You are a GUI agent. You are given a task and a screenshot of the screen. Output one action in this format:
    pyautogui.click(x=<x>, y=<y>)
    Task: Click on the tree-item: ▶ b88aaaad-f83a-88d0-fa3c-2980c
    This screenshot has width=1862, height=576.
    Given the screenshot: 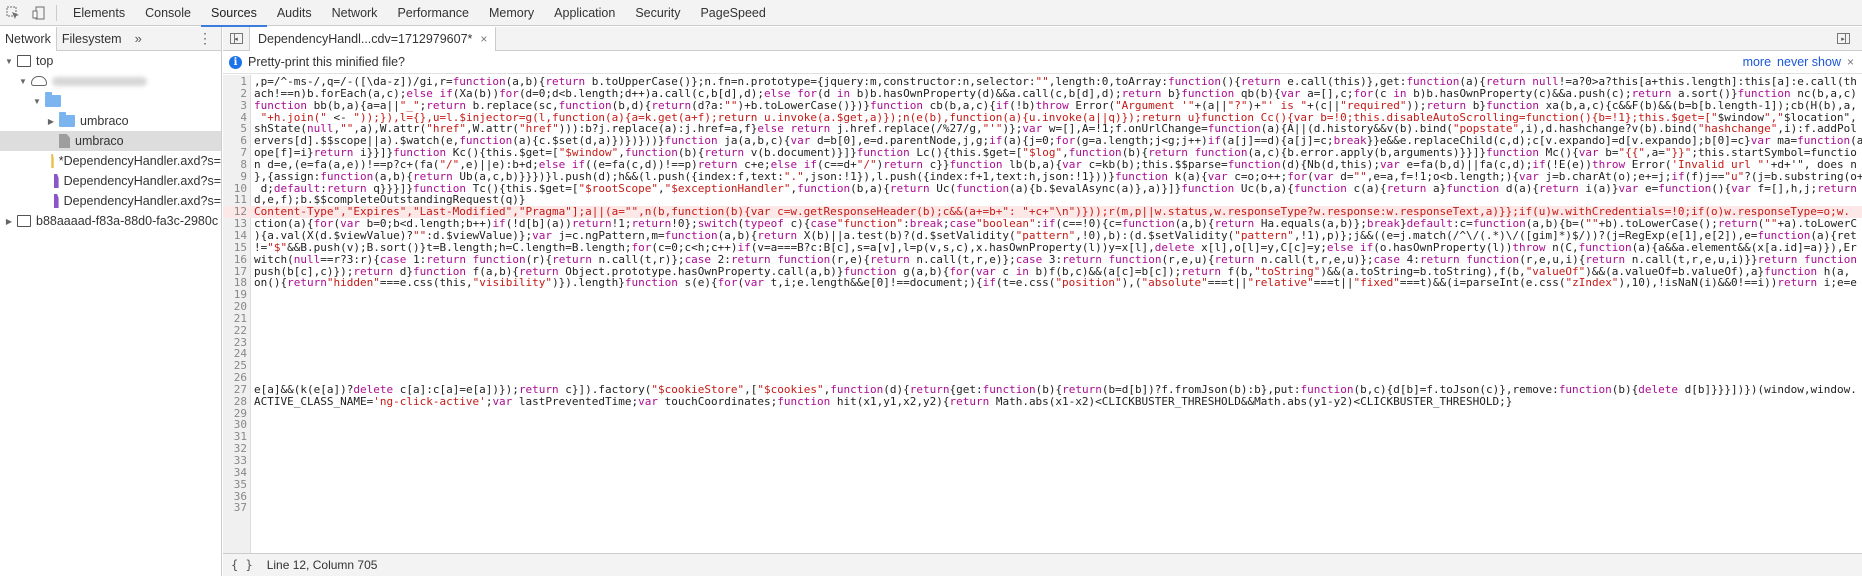 What is the action you would take?
    pyautogui.click(x=110, y=221)
    